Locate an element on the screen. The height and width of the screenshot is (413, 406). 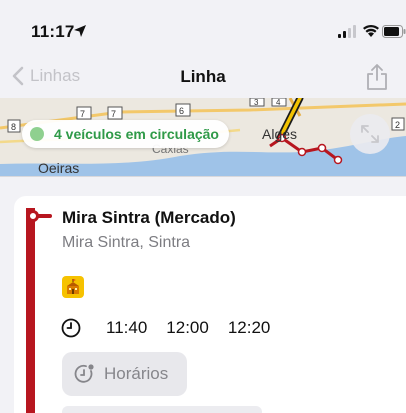
schedule-button: Horários is located at coordinates (124, 374).